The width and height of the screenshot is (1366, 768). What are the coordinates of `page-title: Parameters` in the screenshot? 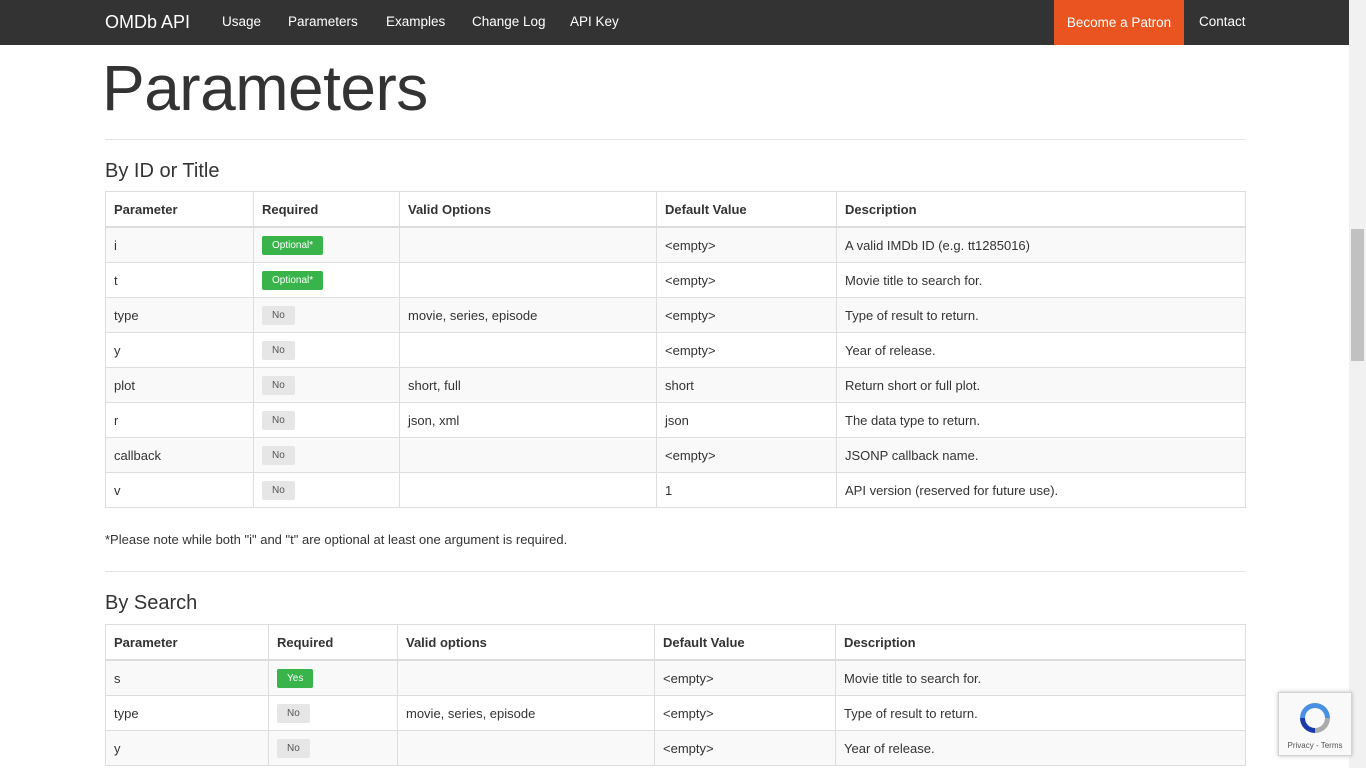 It's located at (265, 88).